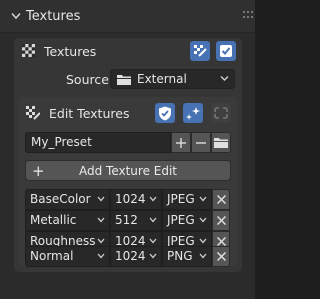  I want to click on texture-mode-toggle, so click(200, 51).